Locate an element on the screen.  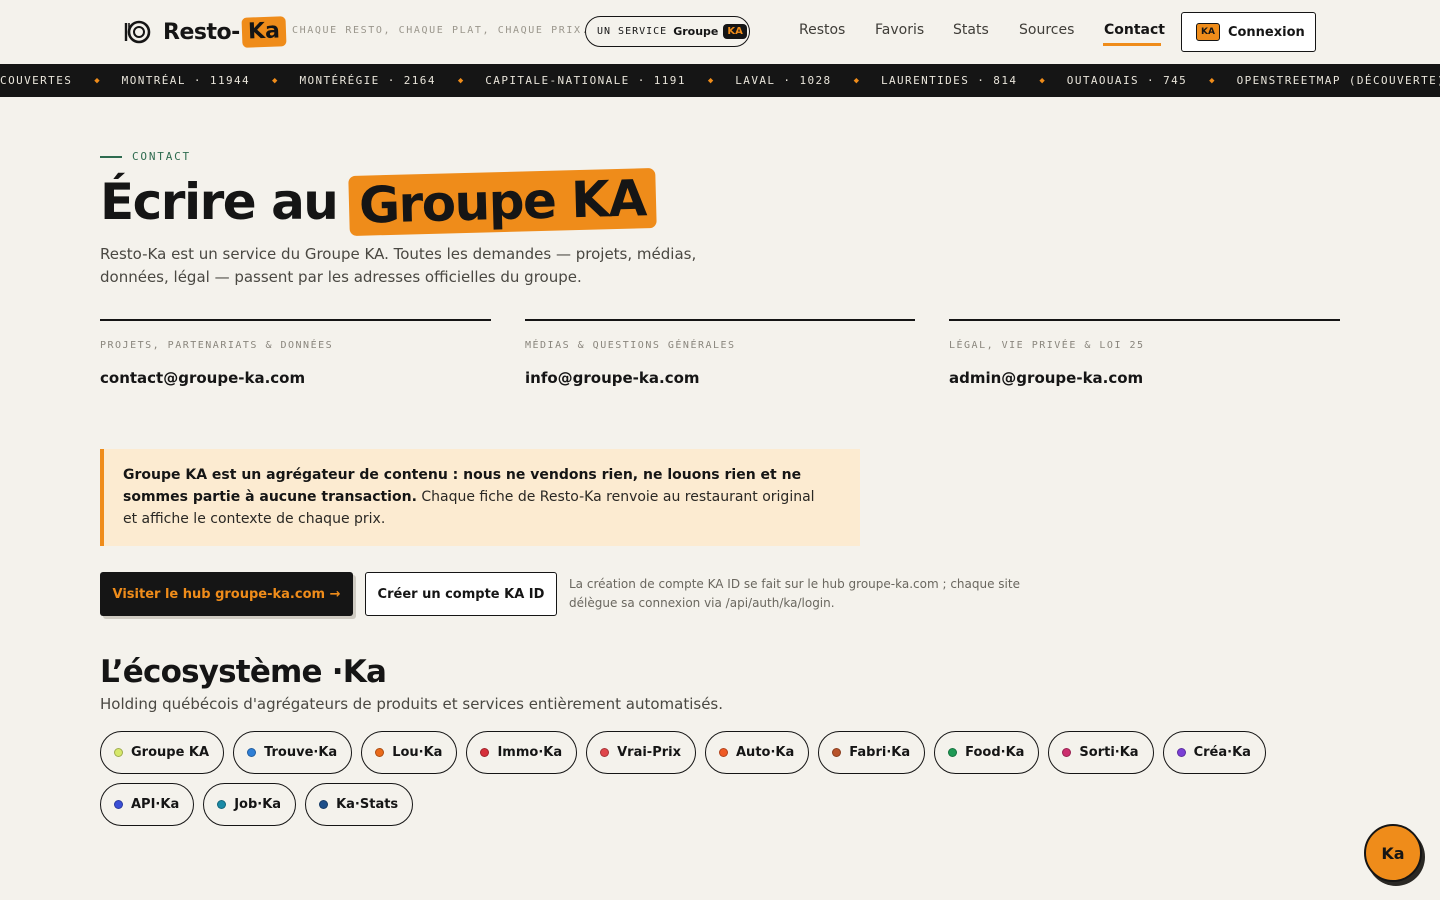
page-title: Écrire au Groupe KA is located at coordinates (378, 202).